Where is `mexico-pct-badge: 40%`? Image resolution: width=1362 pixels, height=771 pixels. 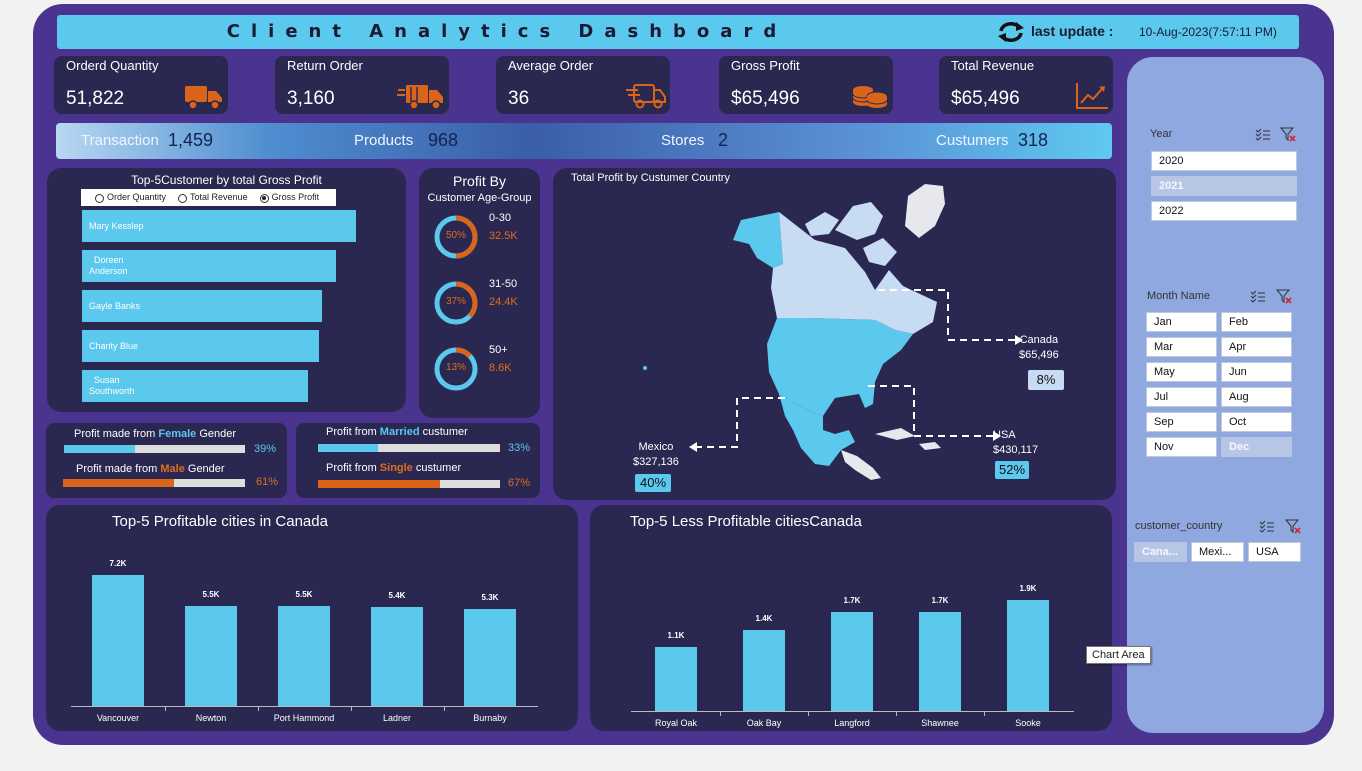 mexico-pct-badge: 40% is located at coordinates (653, 483).